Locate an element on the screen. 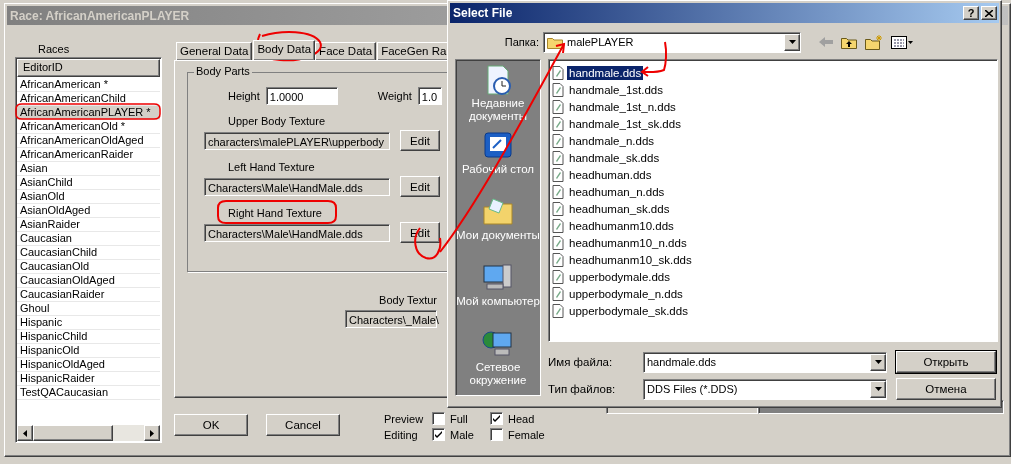 This screenshot has height=464, width=1011. field-label: Тип файлов: is located at coordinates (582, 389).